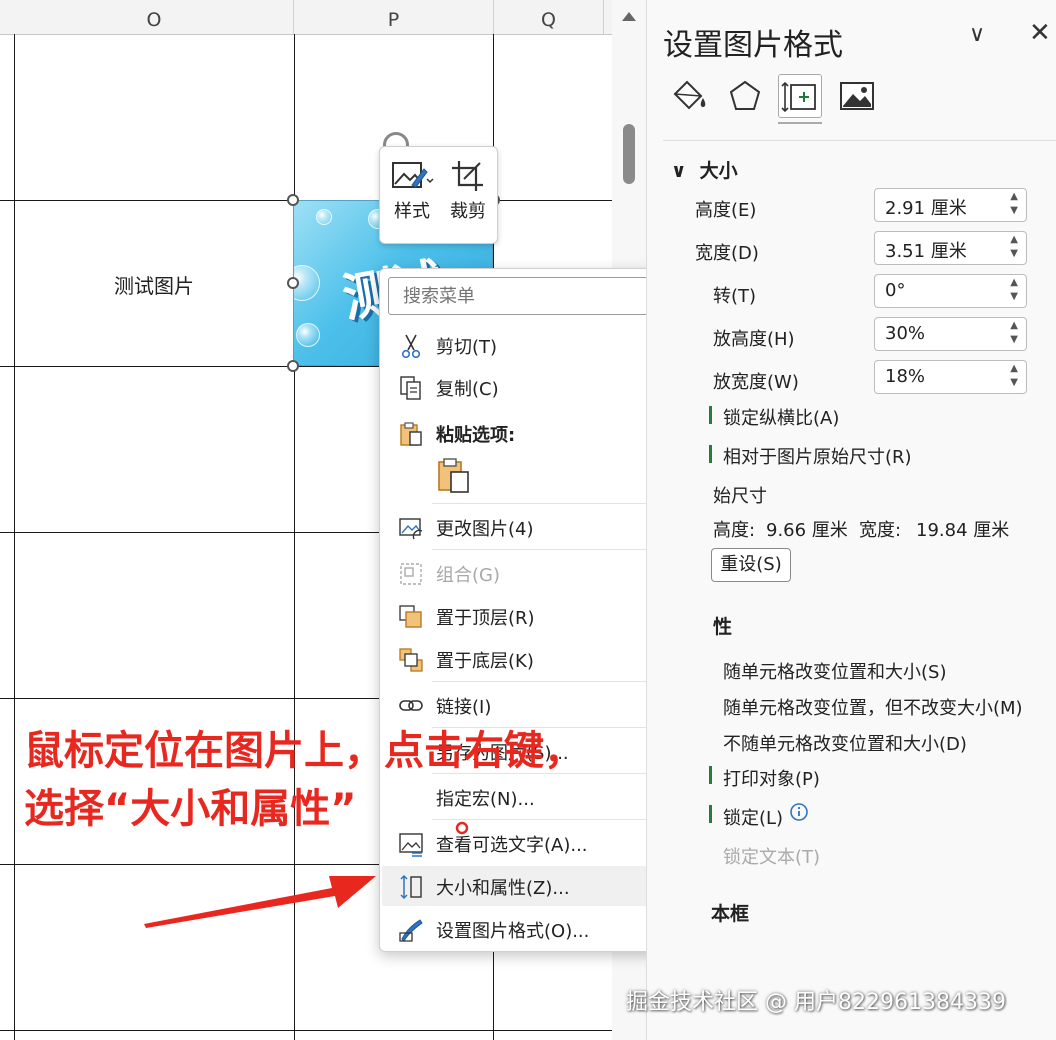 The height and width of the screenshot is (1040, 1056). What do you see at coordinates (771, 779) in the screenshot?
I see `print-object-label: 打印对象(P)` at bounding box center [771, 779].